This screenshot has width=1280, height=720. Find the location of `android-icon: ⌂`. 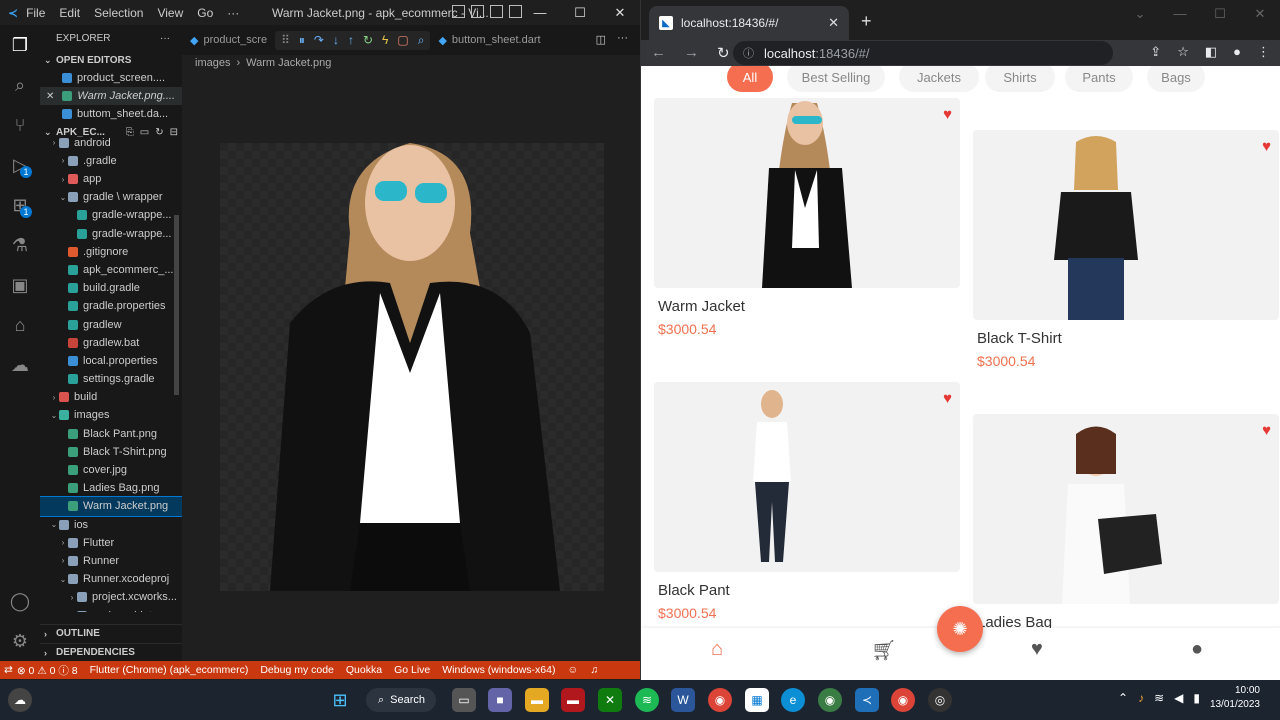

android-icon: ⌂ is located at coordinates (20, 325).